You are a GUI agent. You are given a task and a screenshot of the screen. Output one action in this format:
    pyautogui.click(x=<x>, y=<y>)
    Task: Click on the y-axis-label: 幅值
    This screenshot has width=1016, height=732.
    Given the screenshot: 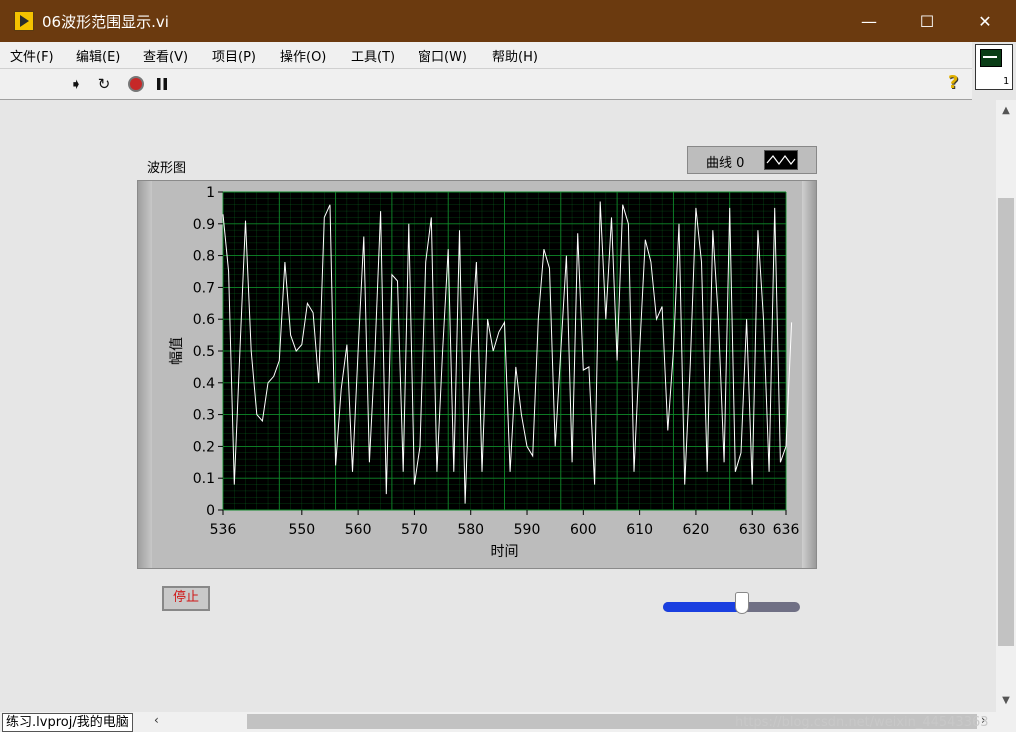 What is the action you would take?
    pyautogui.click(x=177, y=351)
    